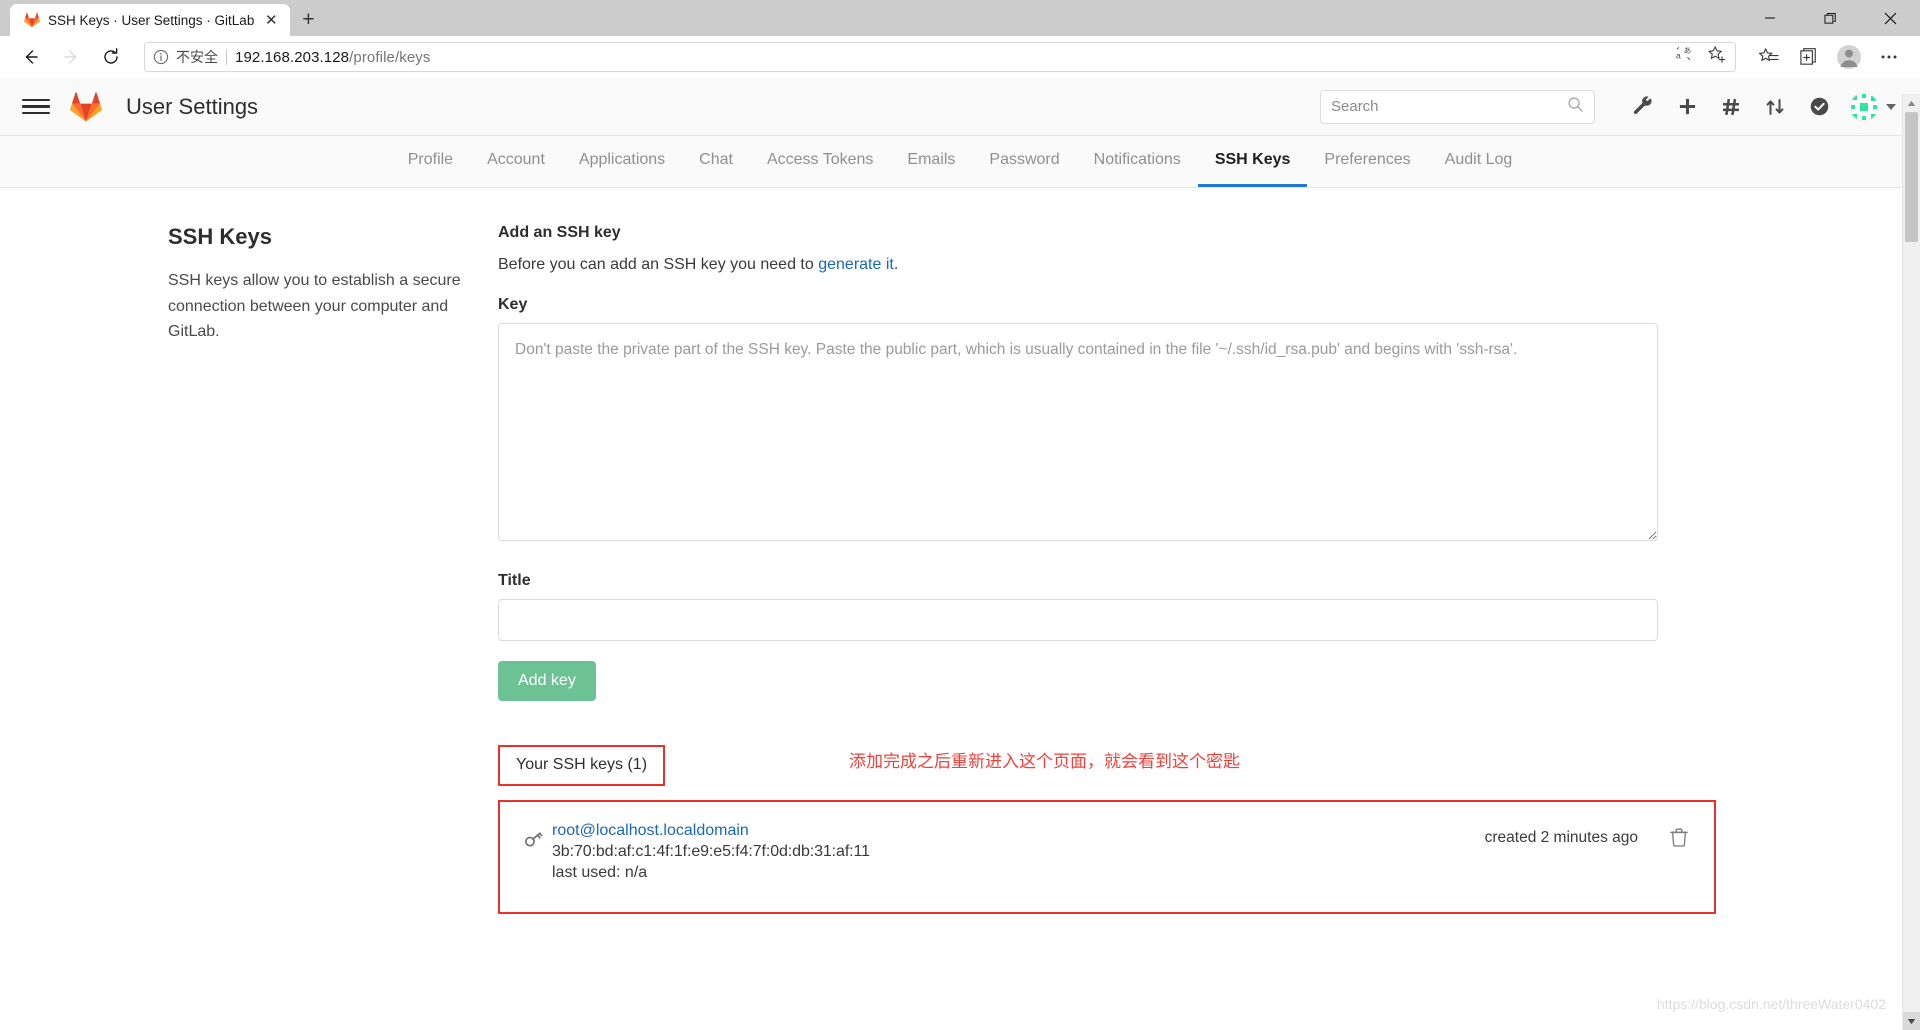 This screenshot has height=1030, width=1920. Describe the element at coordinates (1864, 106) in the screenshot. I see `avatar` at that location.